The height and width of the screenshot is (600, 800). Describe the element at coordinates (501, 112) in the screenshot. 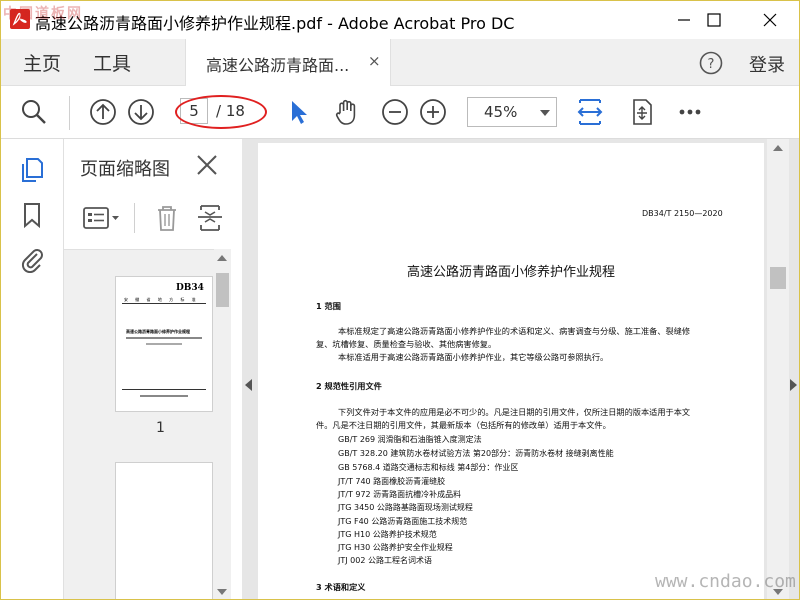

I see `zoom-value: 45%` at that location.